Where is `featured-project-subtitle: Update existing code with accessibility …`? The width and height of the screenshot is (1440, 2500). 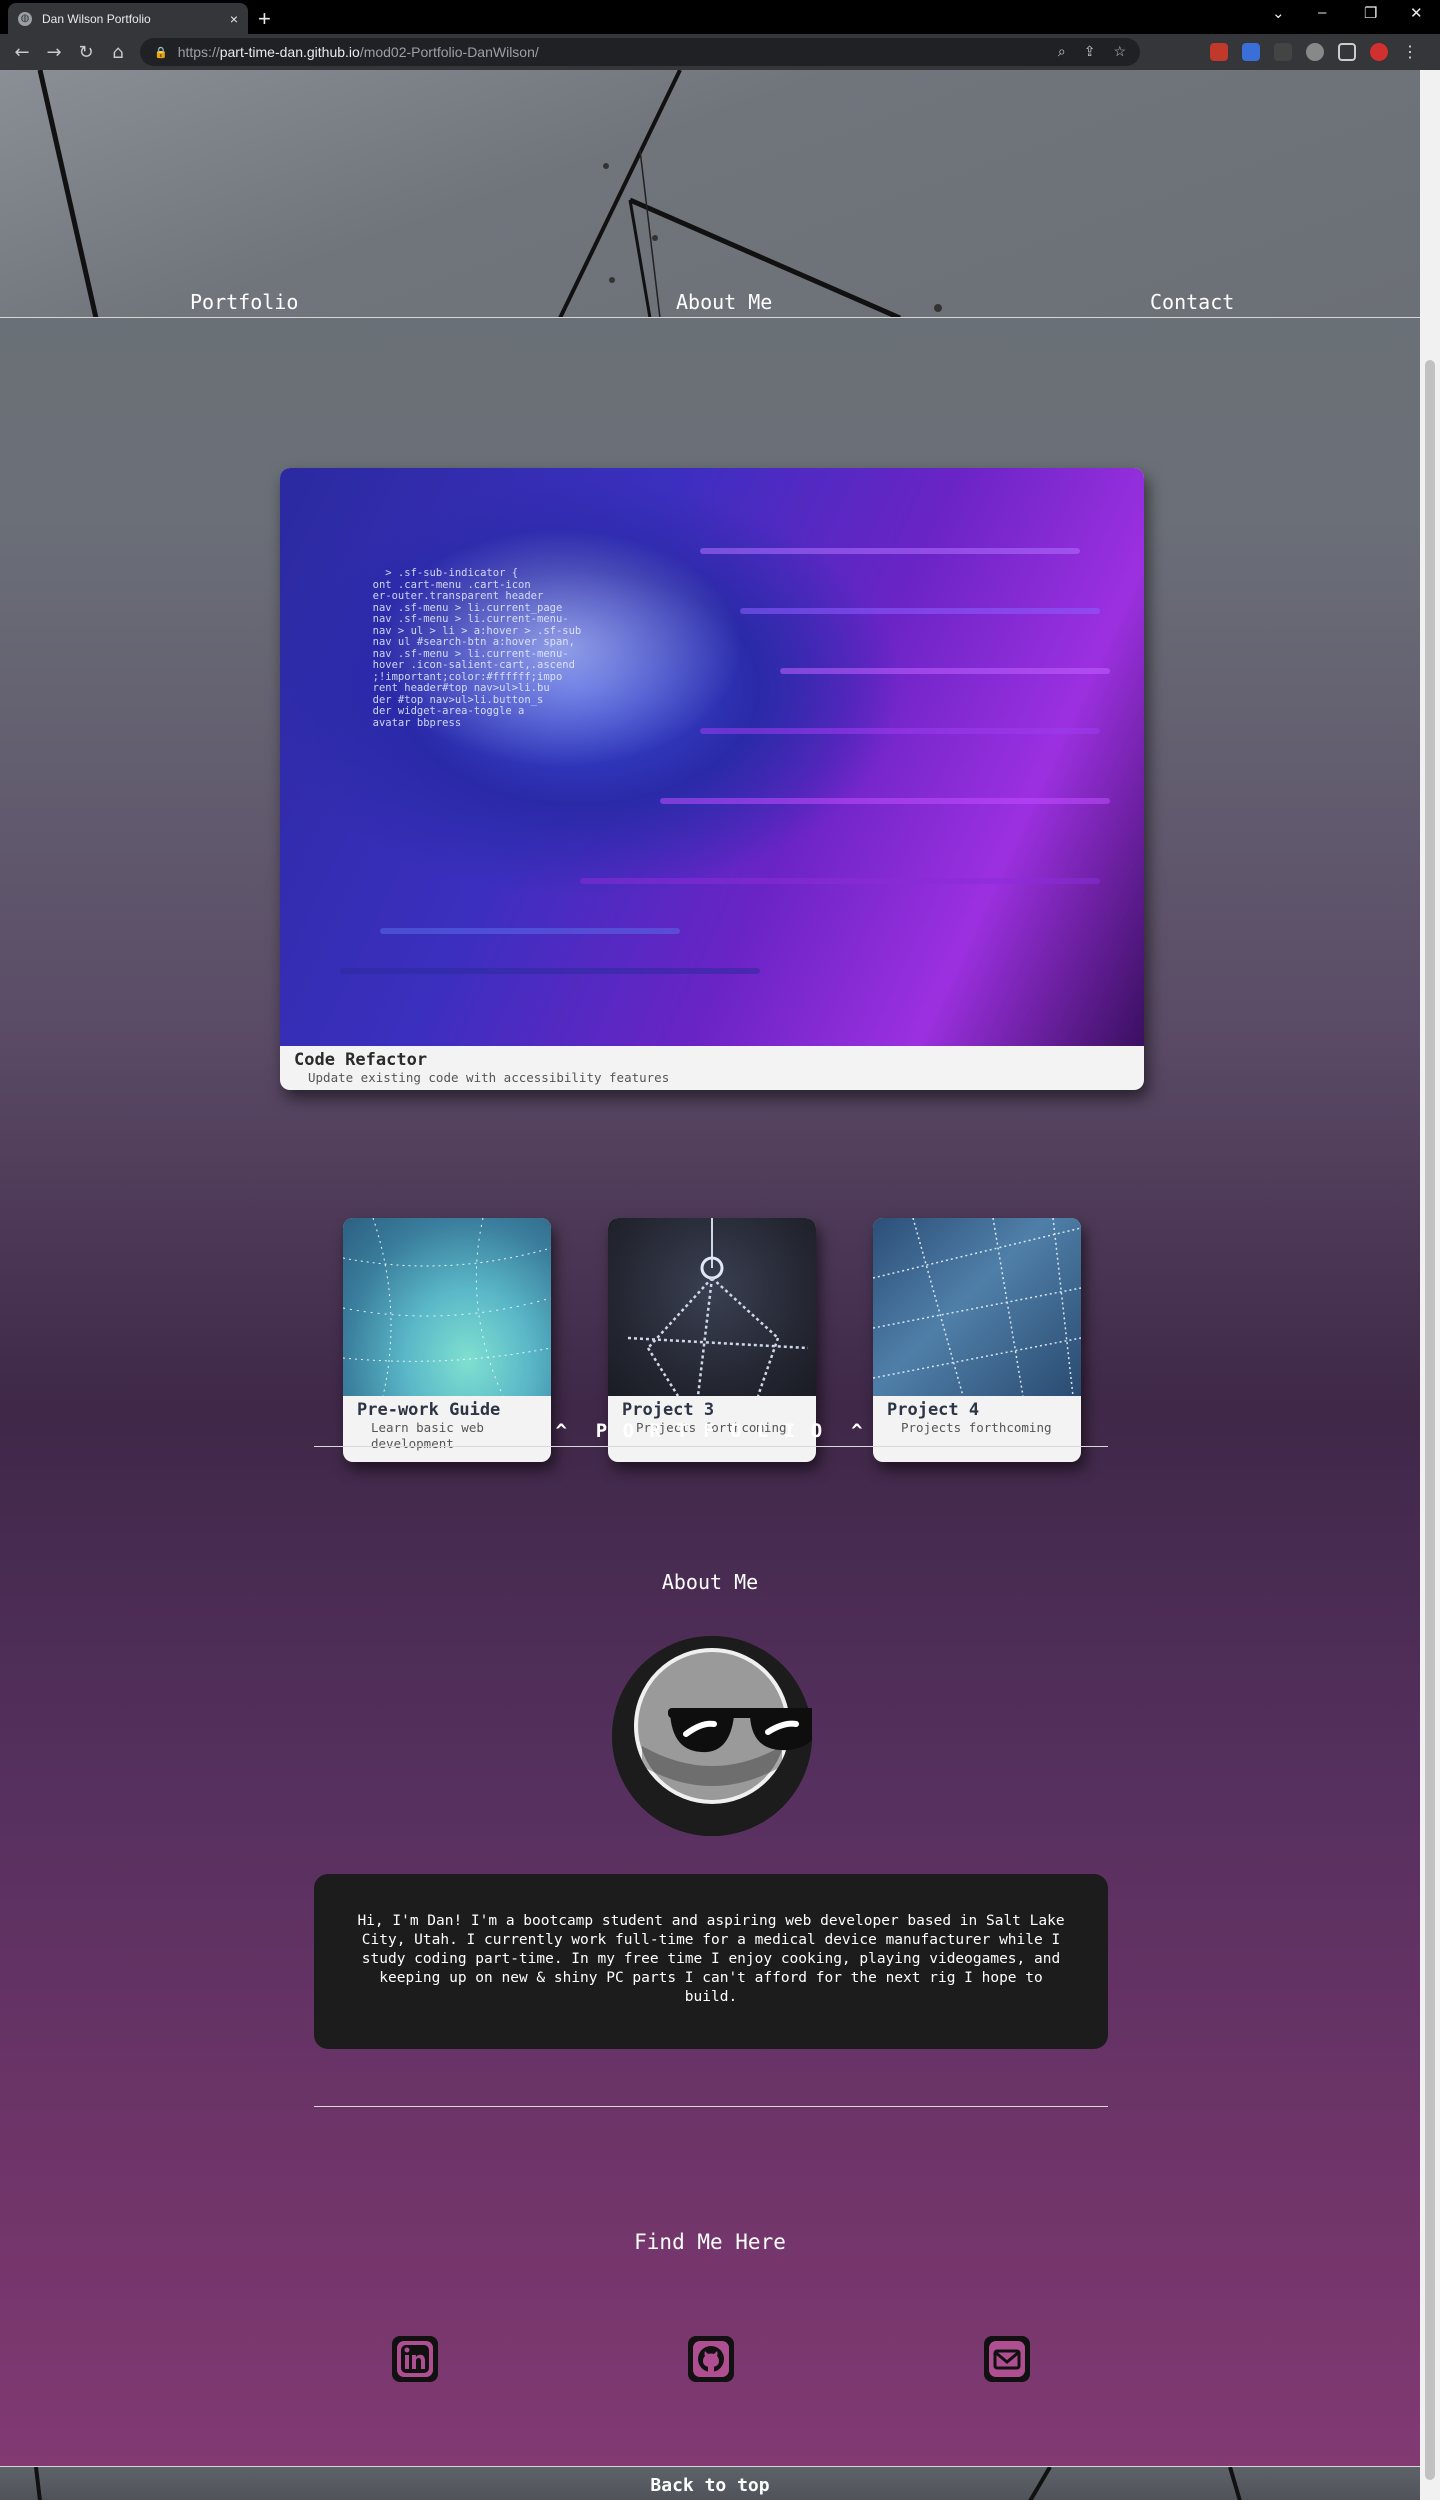
featured-project-subtitle: Update existing code with accessibility … is located at coordinates (489, 1077).